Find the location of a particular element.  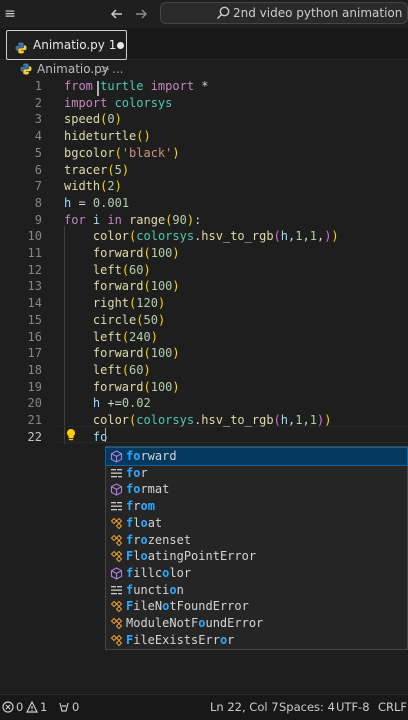

error-icon is located at coordinates (8, 707).